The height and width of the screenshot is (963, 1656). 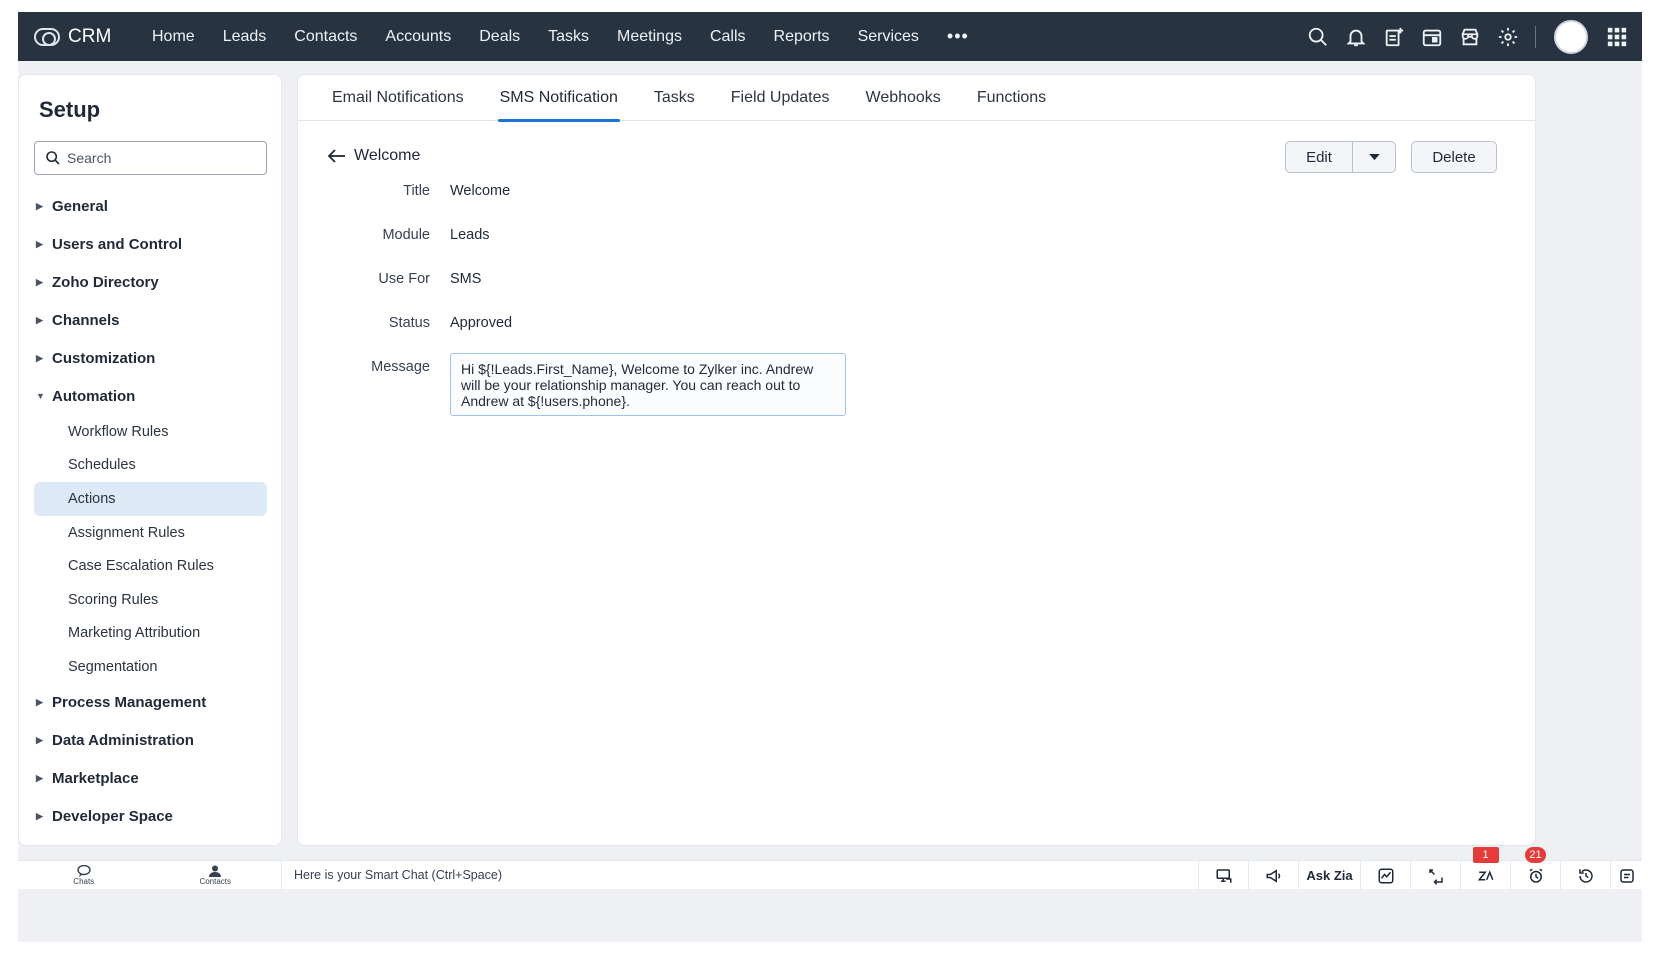 I want to click on menu-group-process-management: ▶ Process Management, so click(x=150, y=703).